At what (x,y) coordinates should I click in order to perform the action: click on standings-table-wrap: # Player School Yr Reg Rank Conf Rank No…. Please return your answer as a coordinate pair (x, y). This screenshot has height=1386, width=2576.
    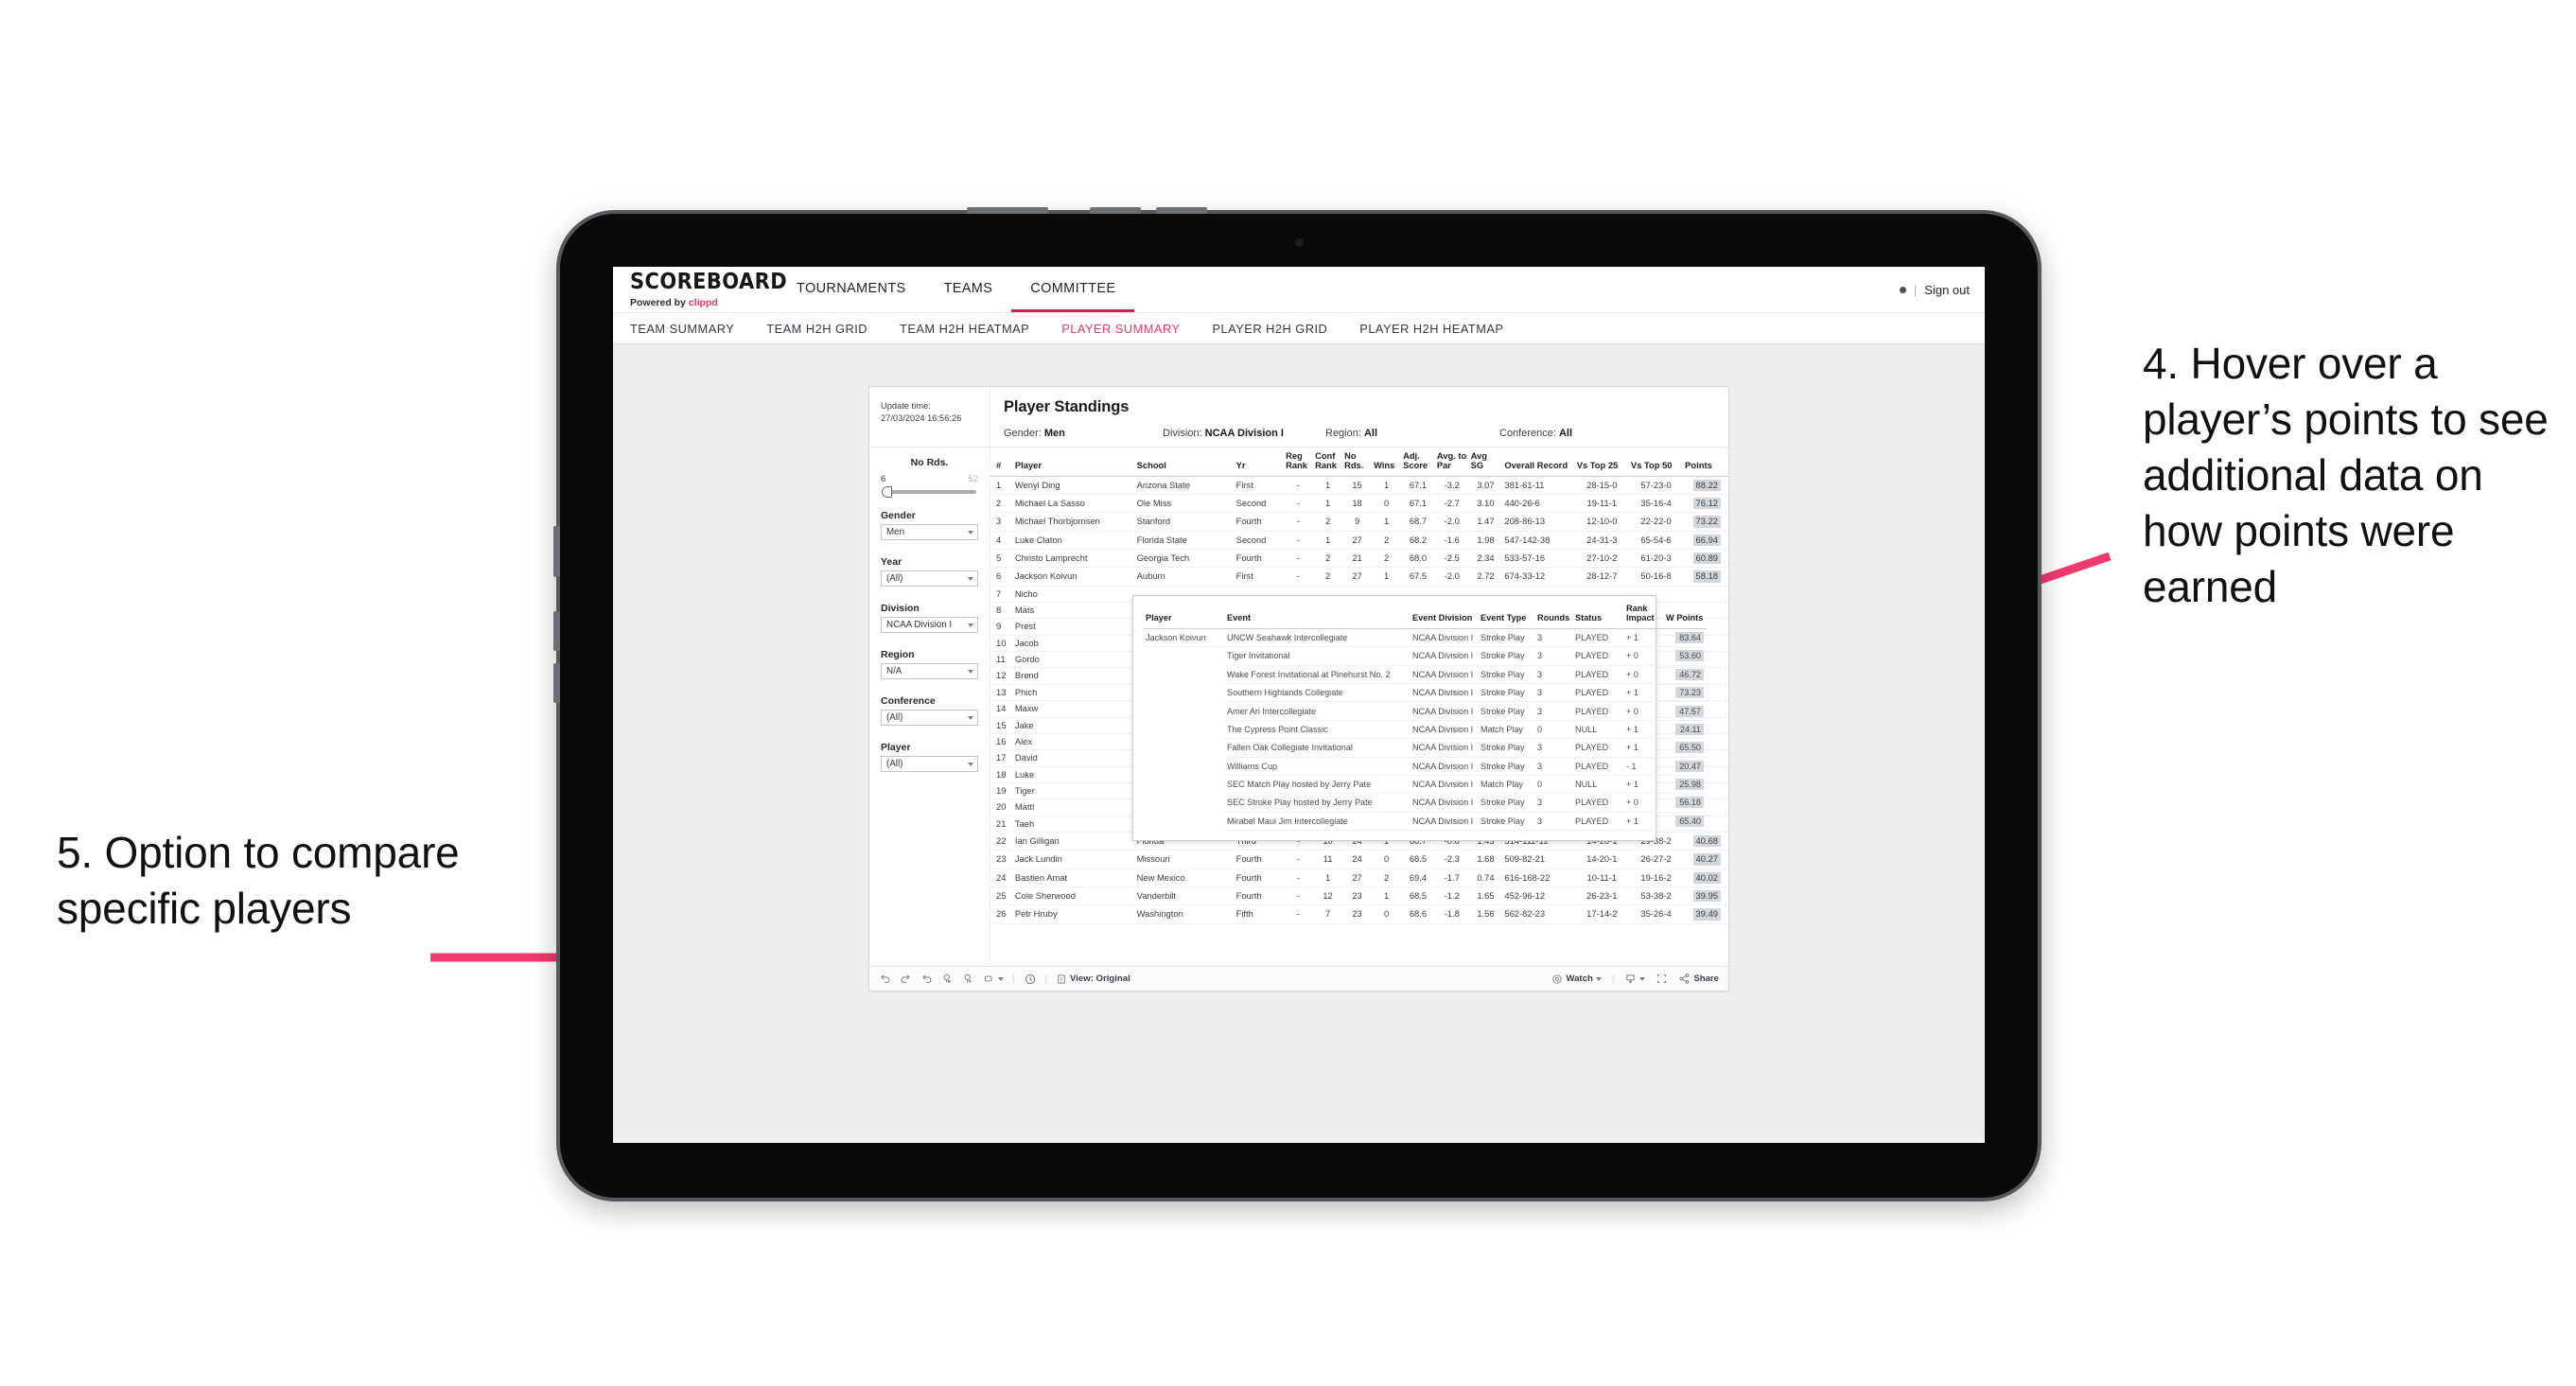
    Looking at the image, I should click on (1359, 706).